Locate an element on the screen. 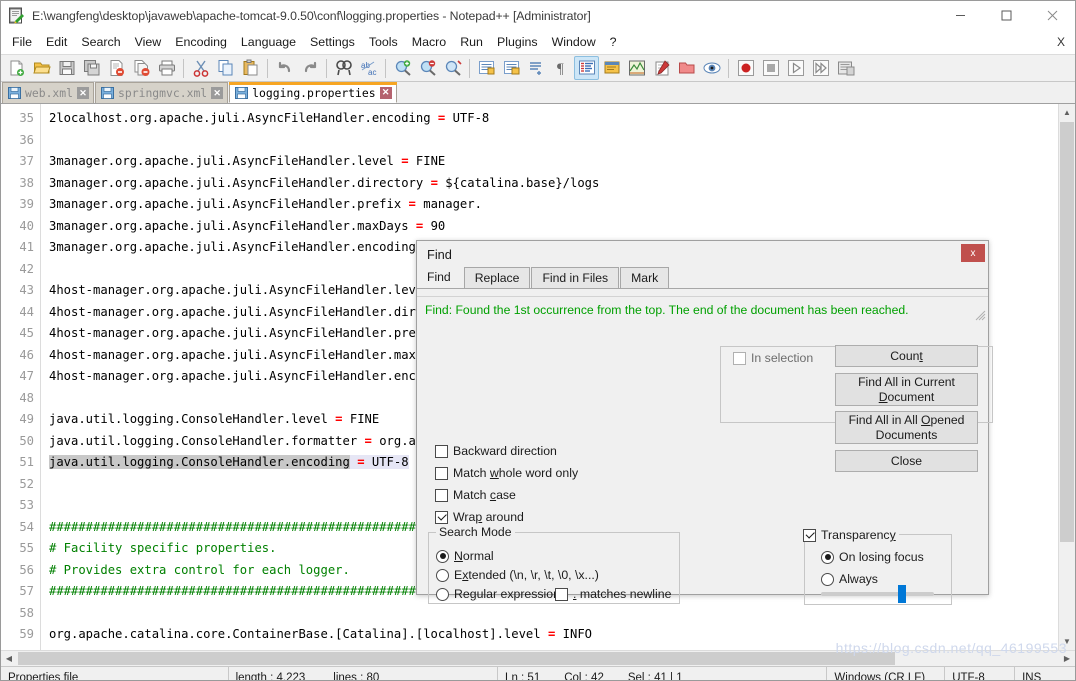  regex-radio-circle is located at coordinates (442, 594).